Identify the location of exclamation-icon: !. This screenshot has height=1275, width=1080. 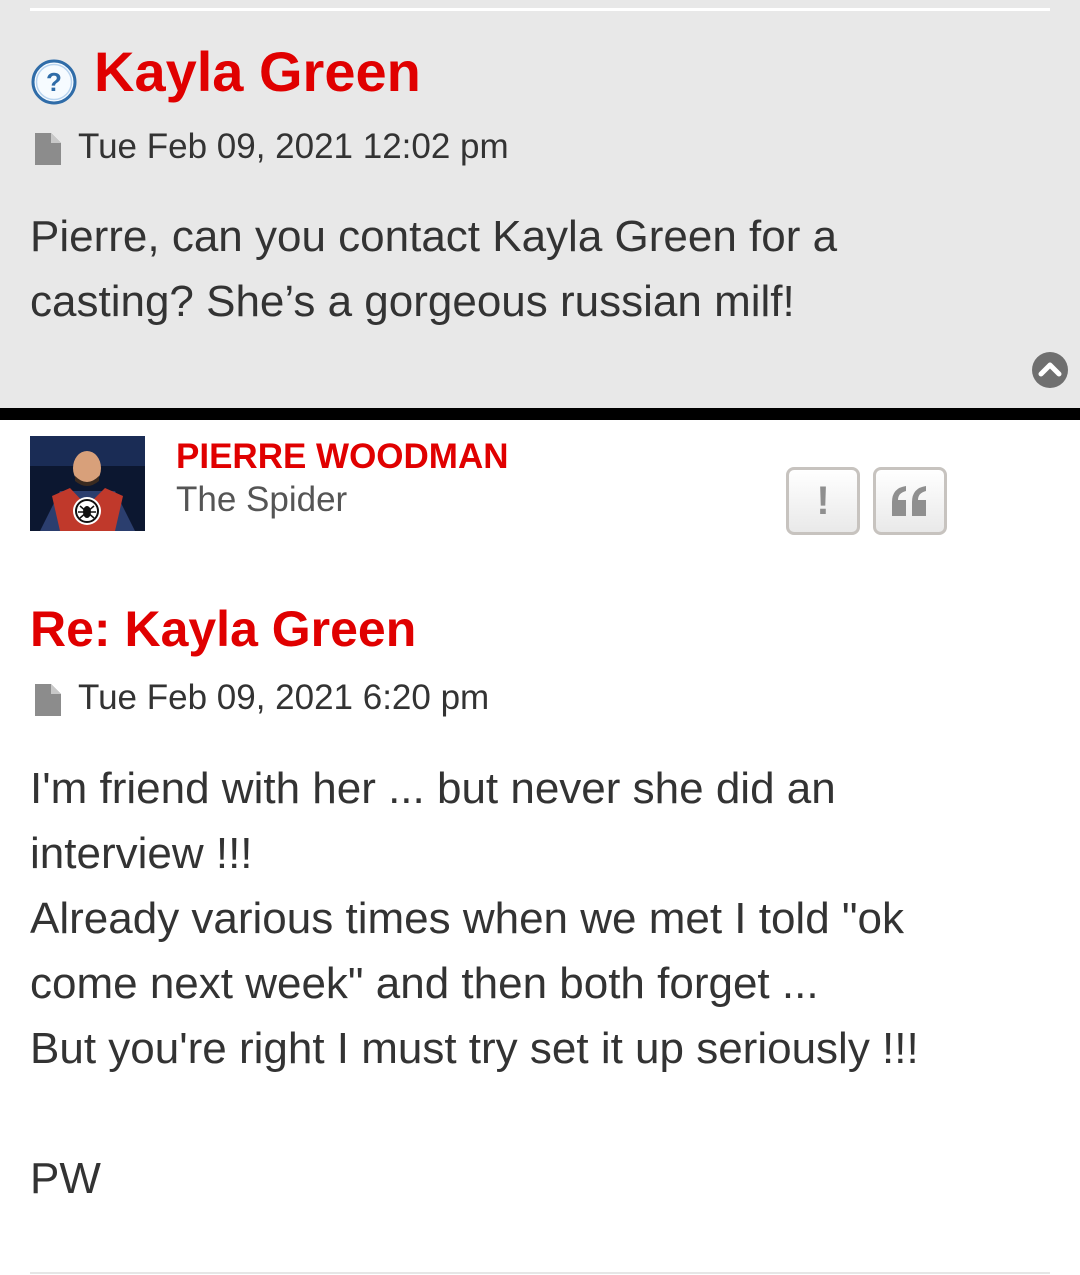
(823, 501).